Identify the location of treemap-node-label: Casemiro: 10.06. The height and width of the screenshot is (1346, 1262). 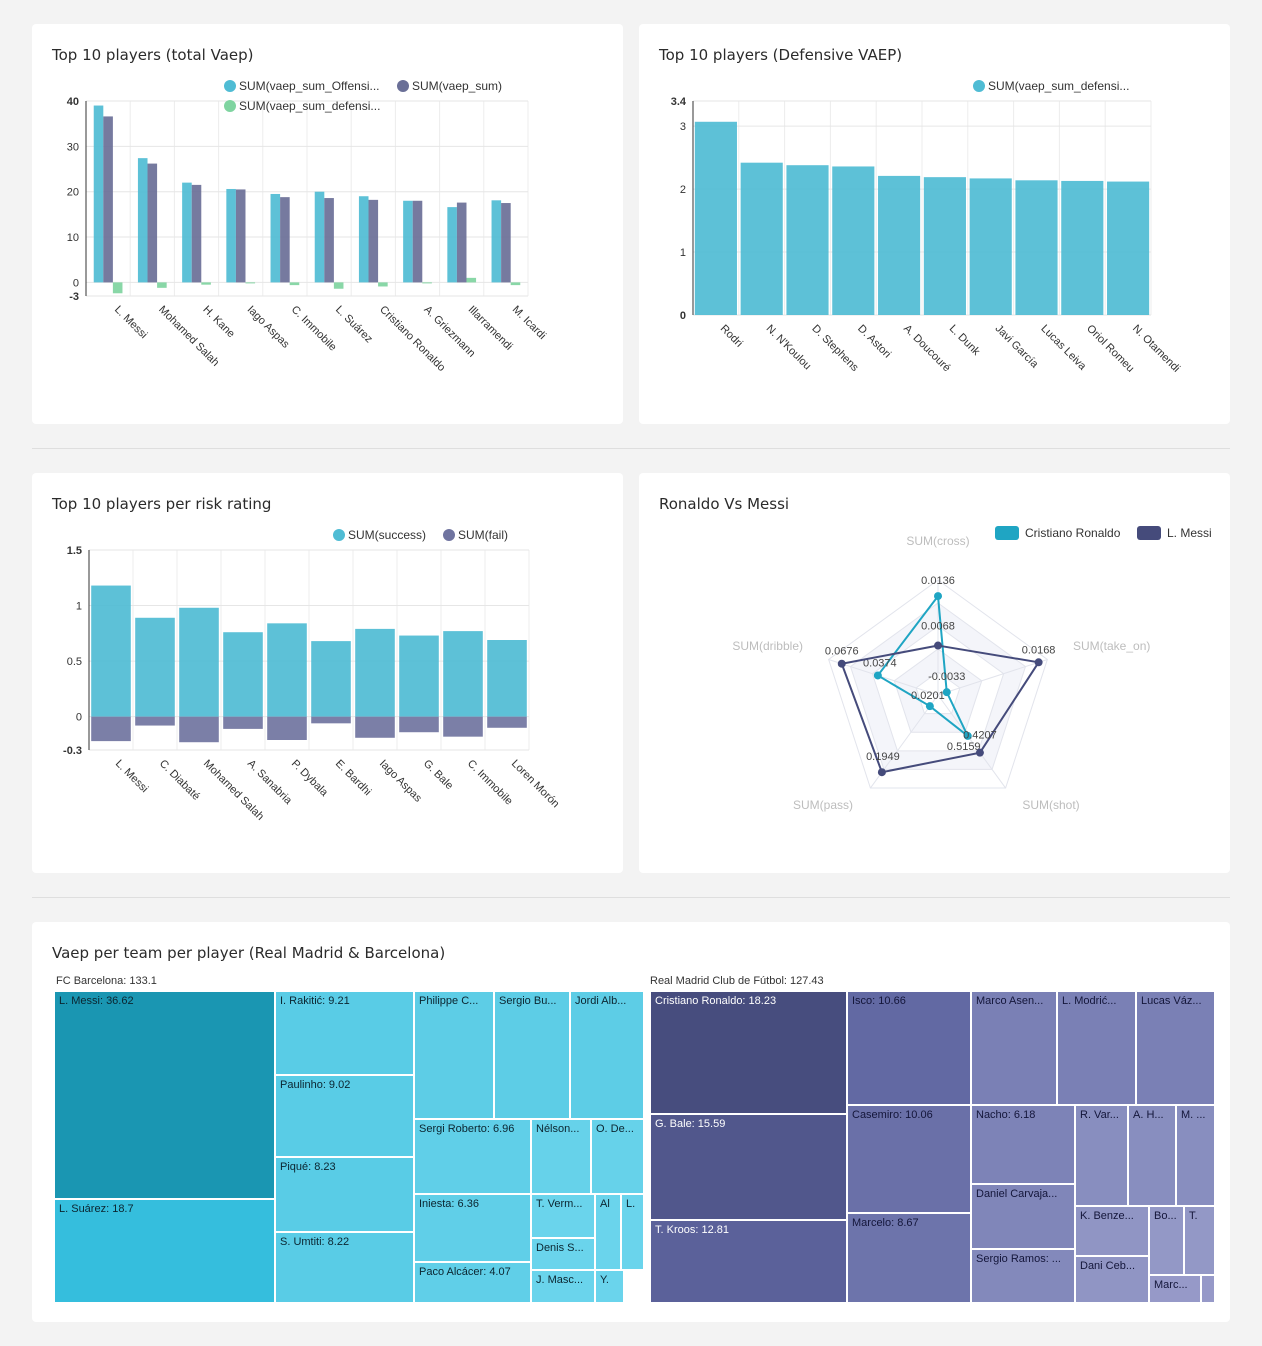
(892, 1115).